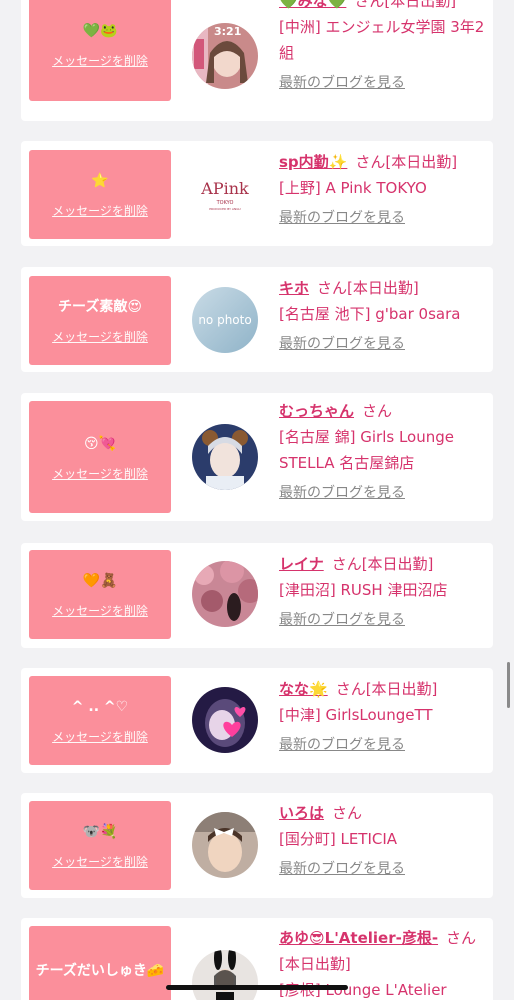  Describe the element at coordinates (370, 314) in the screenshot. I see `shop-name: [名古屋 池下] g'bar 0sara` at that location.